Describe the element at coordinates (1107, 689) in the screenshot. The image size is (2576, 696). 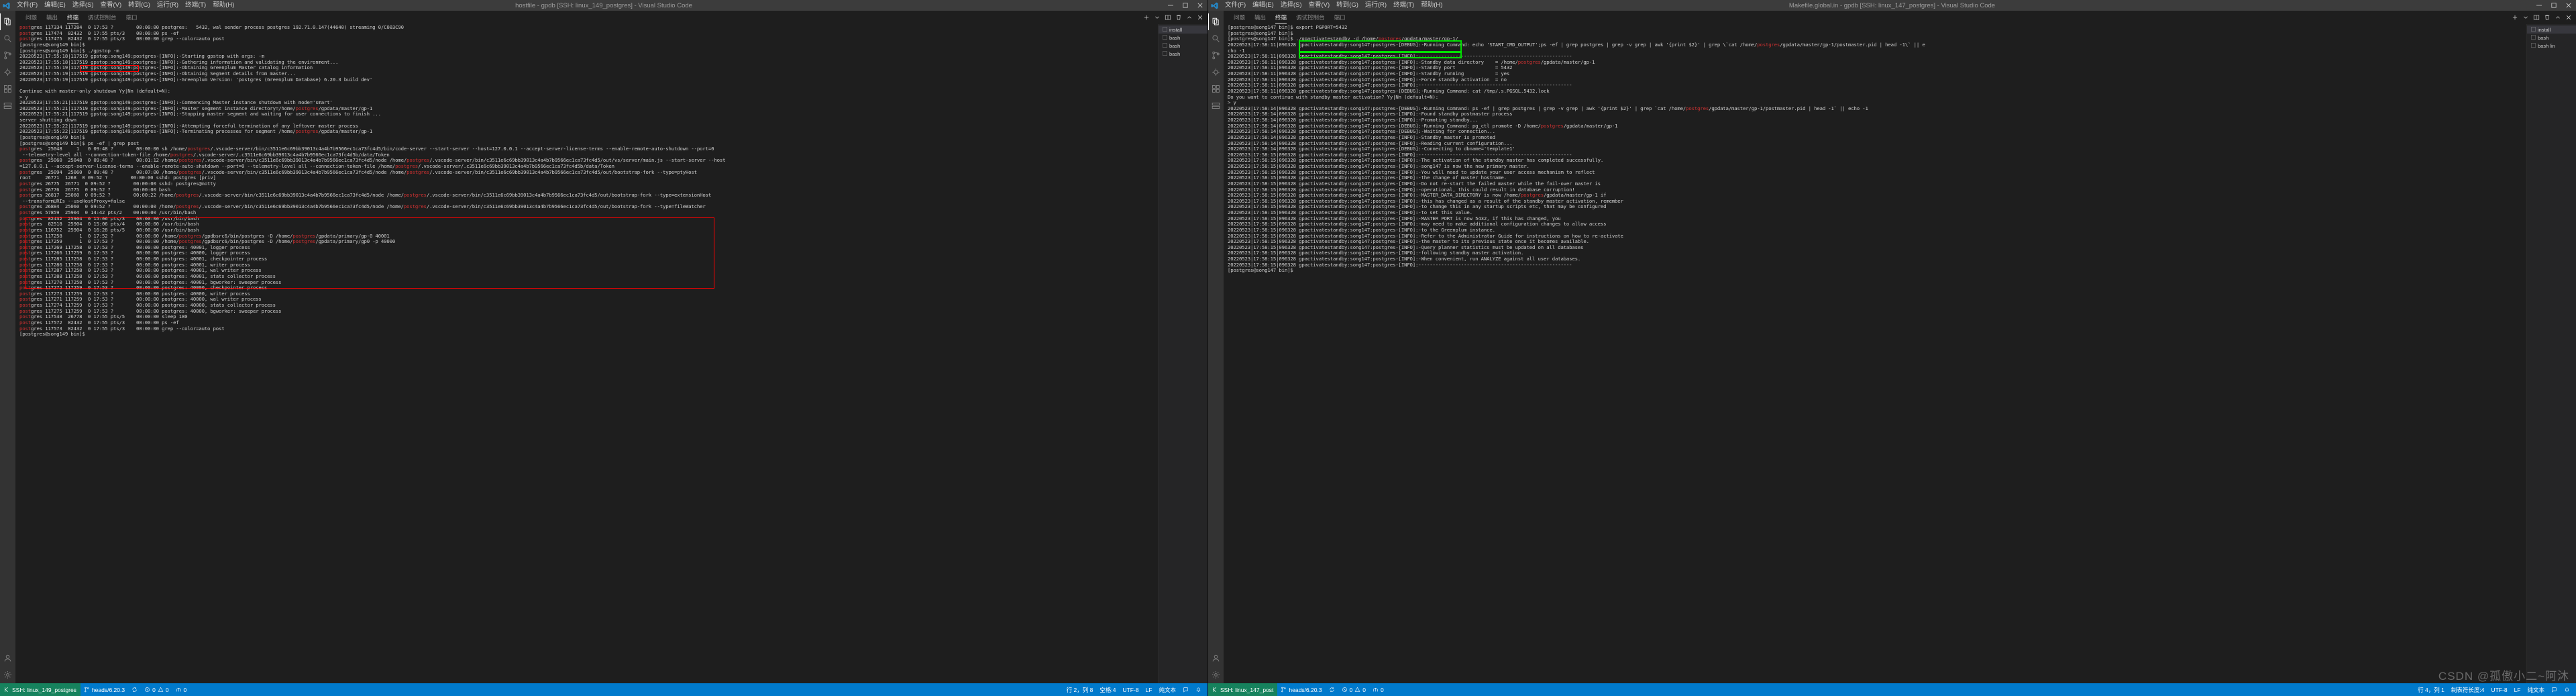
I see `status-indentation: 空格:4` at that location.